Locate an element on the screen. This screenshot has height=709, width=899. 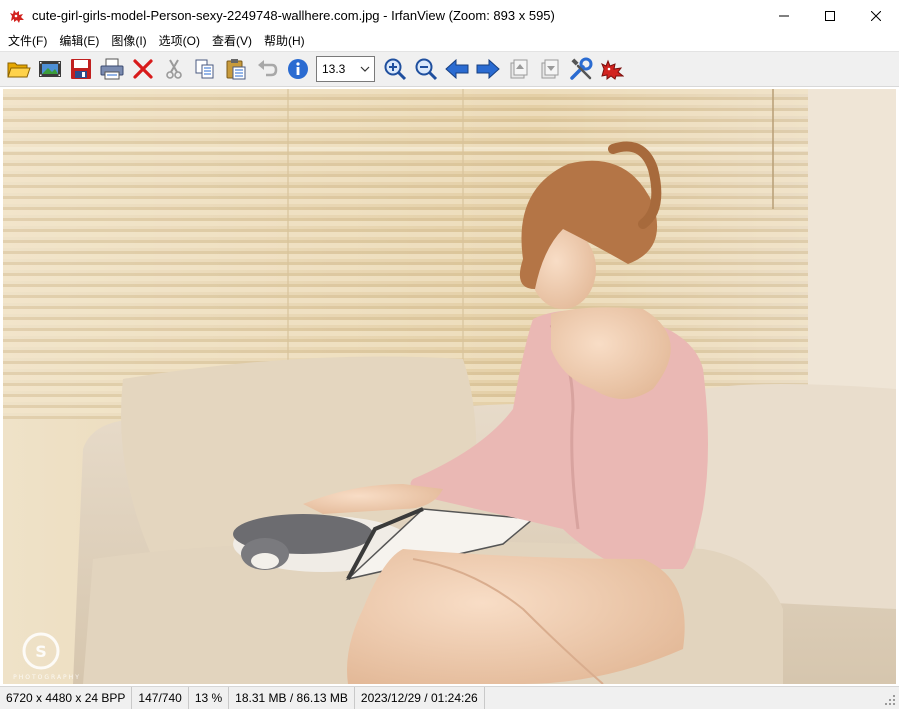
zoom-out-button is located at coordinates (425, 69).